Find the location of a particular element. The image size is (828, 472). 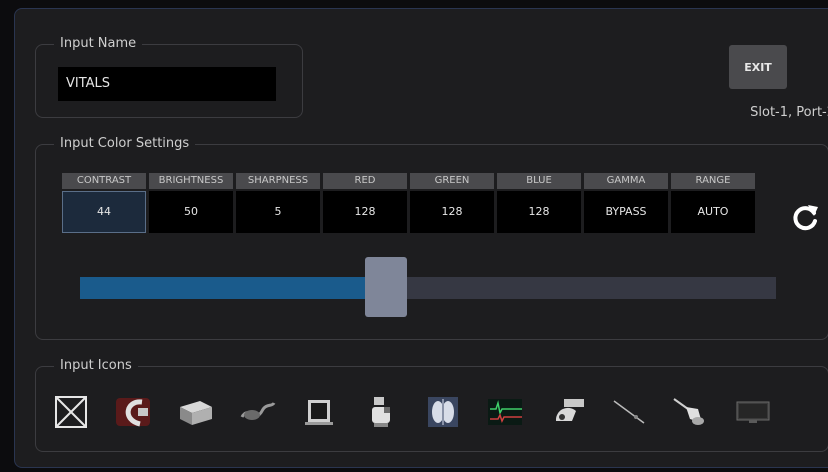

none-box-icon is located at coordinates (71, 412).